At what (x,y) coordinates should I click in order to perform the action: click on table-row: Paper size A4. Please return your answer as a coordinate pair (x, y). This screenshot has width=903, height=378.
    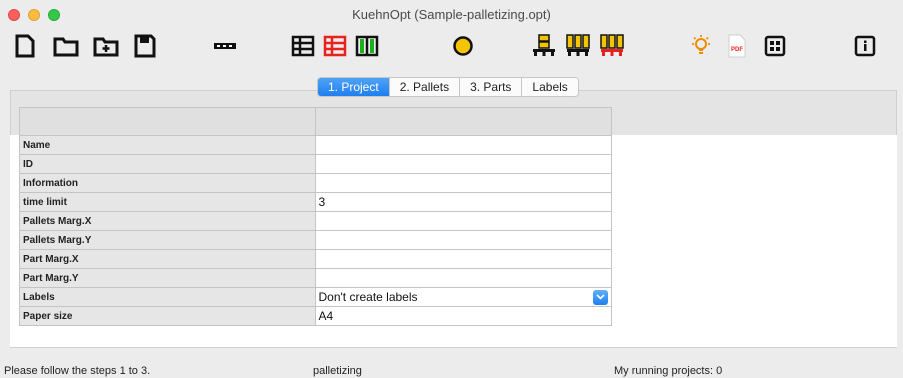
    Looking at the image, I should click on (315, 316).